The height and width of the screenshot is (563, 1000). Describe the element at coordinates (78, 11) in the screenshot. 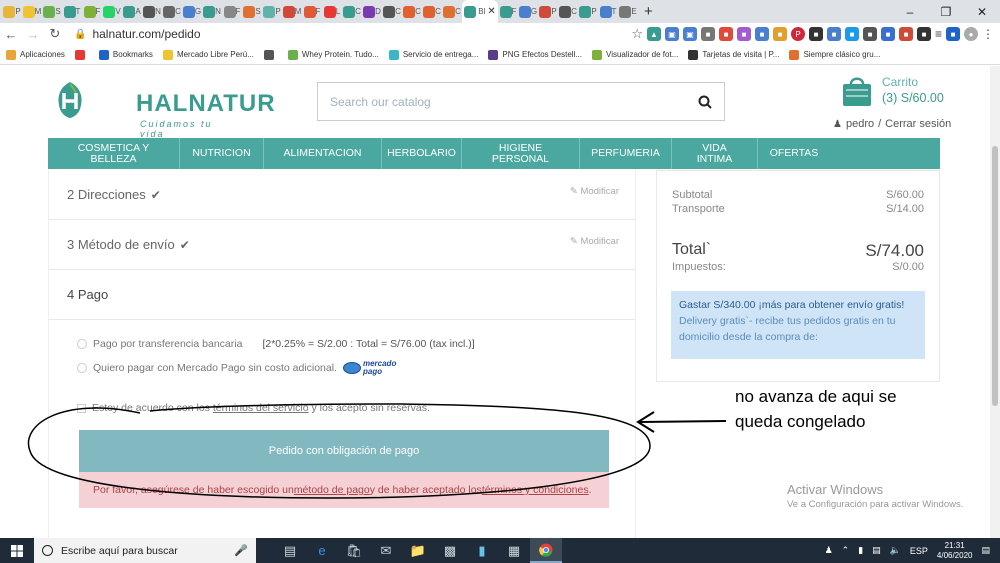

I see `tab-label: T` at that location.